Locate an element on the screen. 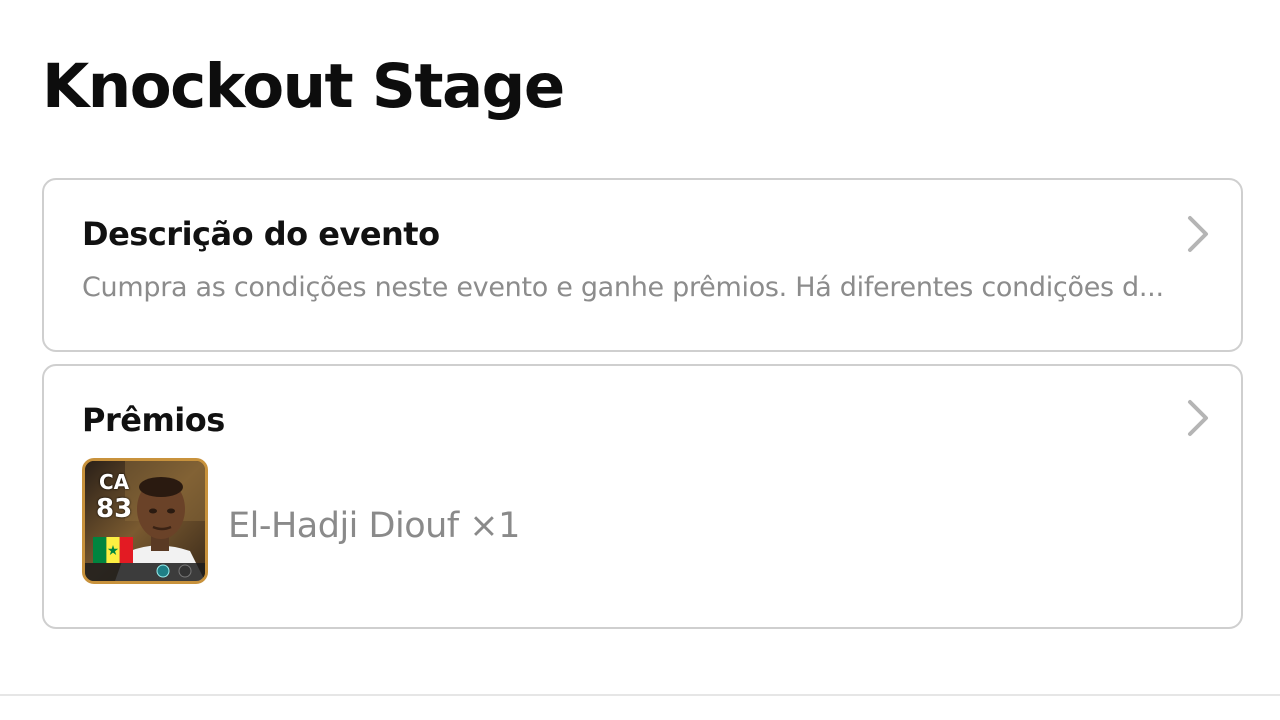 The image size is (1280, 720). player-rating: 83 is located at coordinates (114, 509).